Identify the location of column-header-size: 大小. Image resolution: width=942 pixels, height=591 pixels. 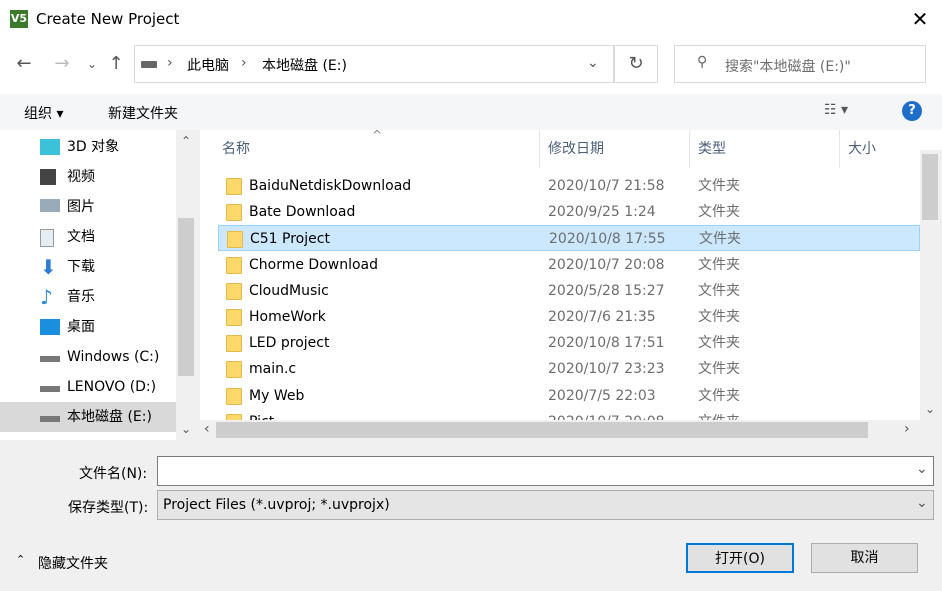
(880, 149).